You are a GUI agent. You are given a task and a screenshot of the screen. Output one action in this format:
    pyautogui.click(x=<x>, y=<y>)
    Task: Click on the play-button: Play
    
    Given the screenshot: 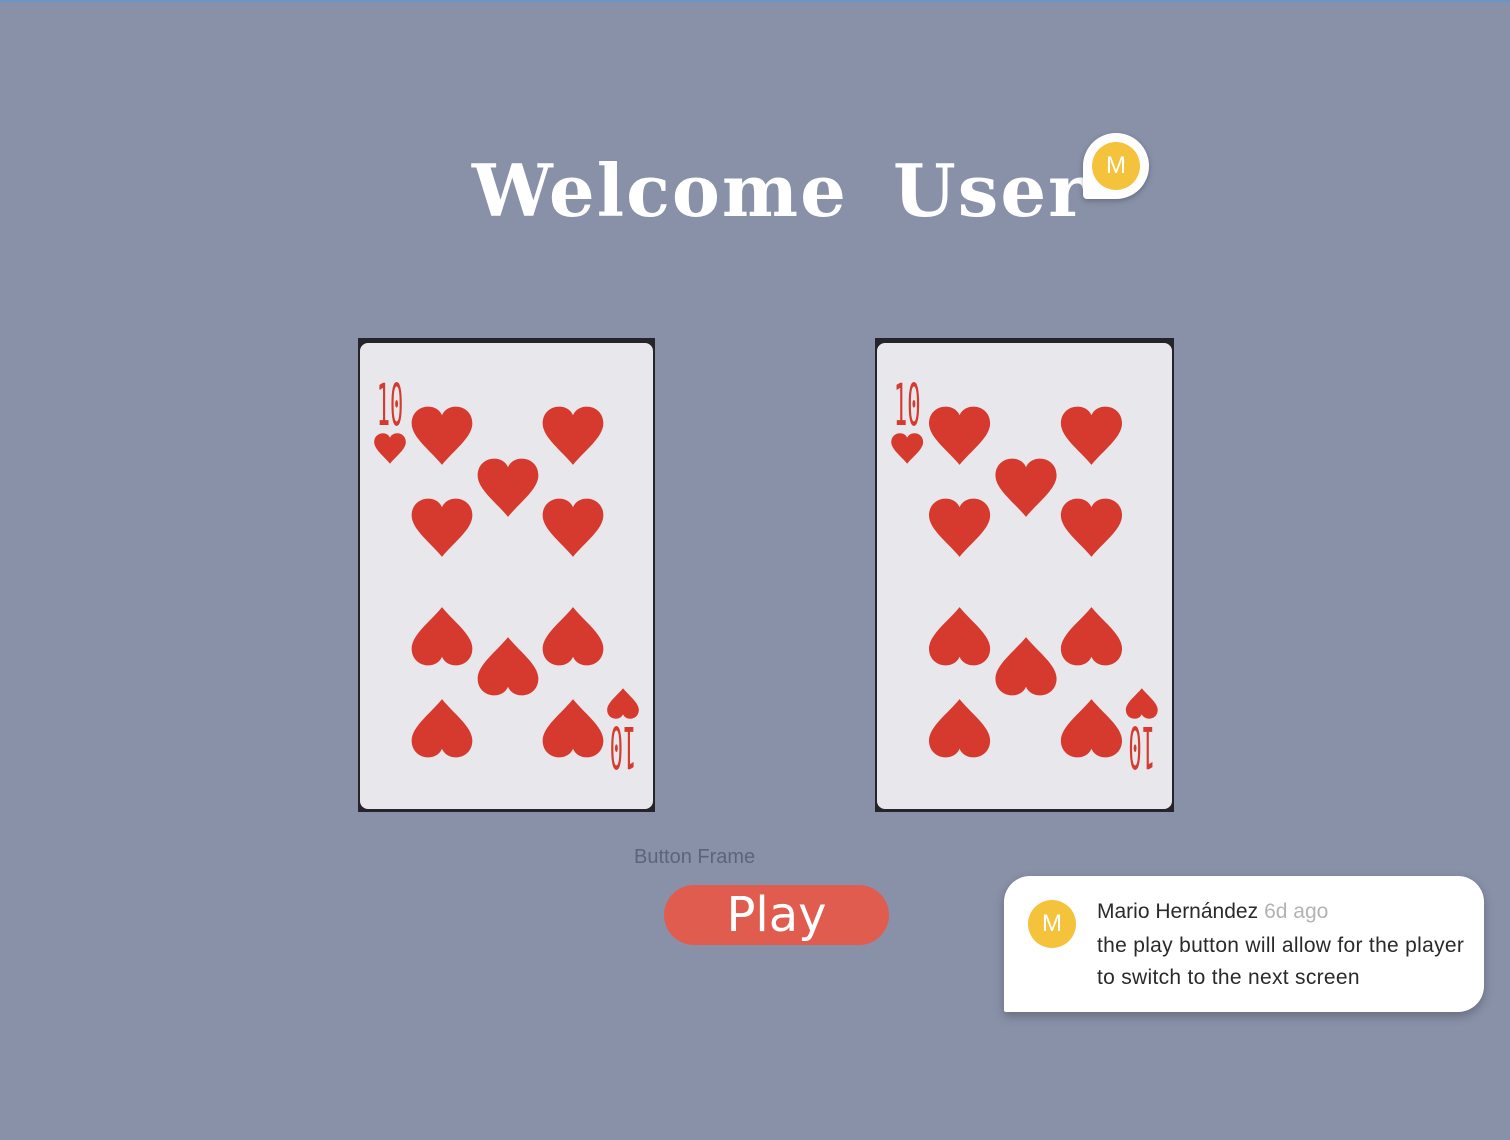 What is the action you would take?
    pyautogui.click(x=776, y=915)
    